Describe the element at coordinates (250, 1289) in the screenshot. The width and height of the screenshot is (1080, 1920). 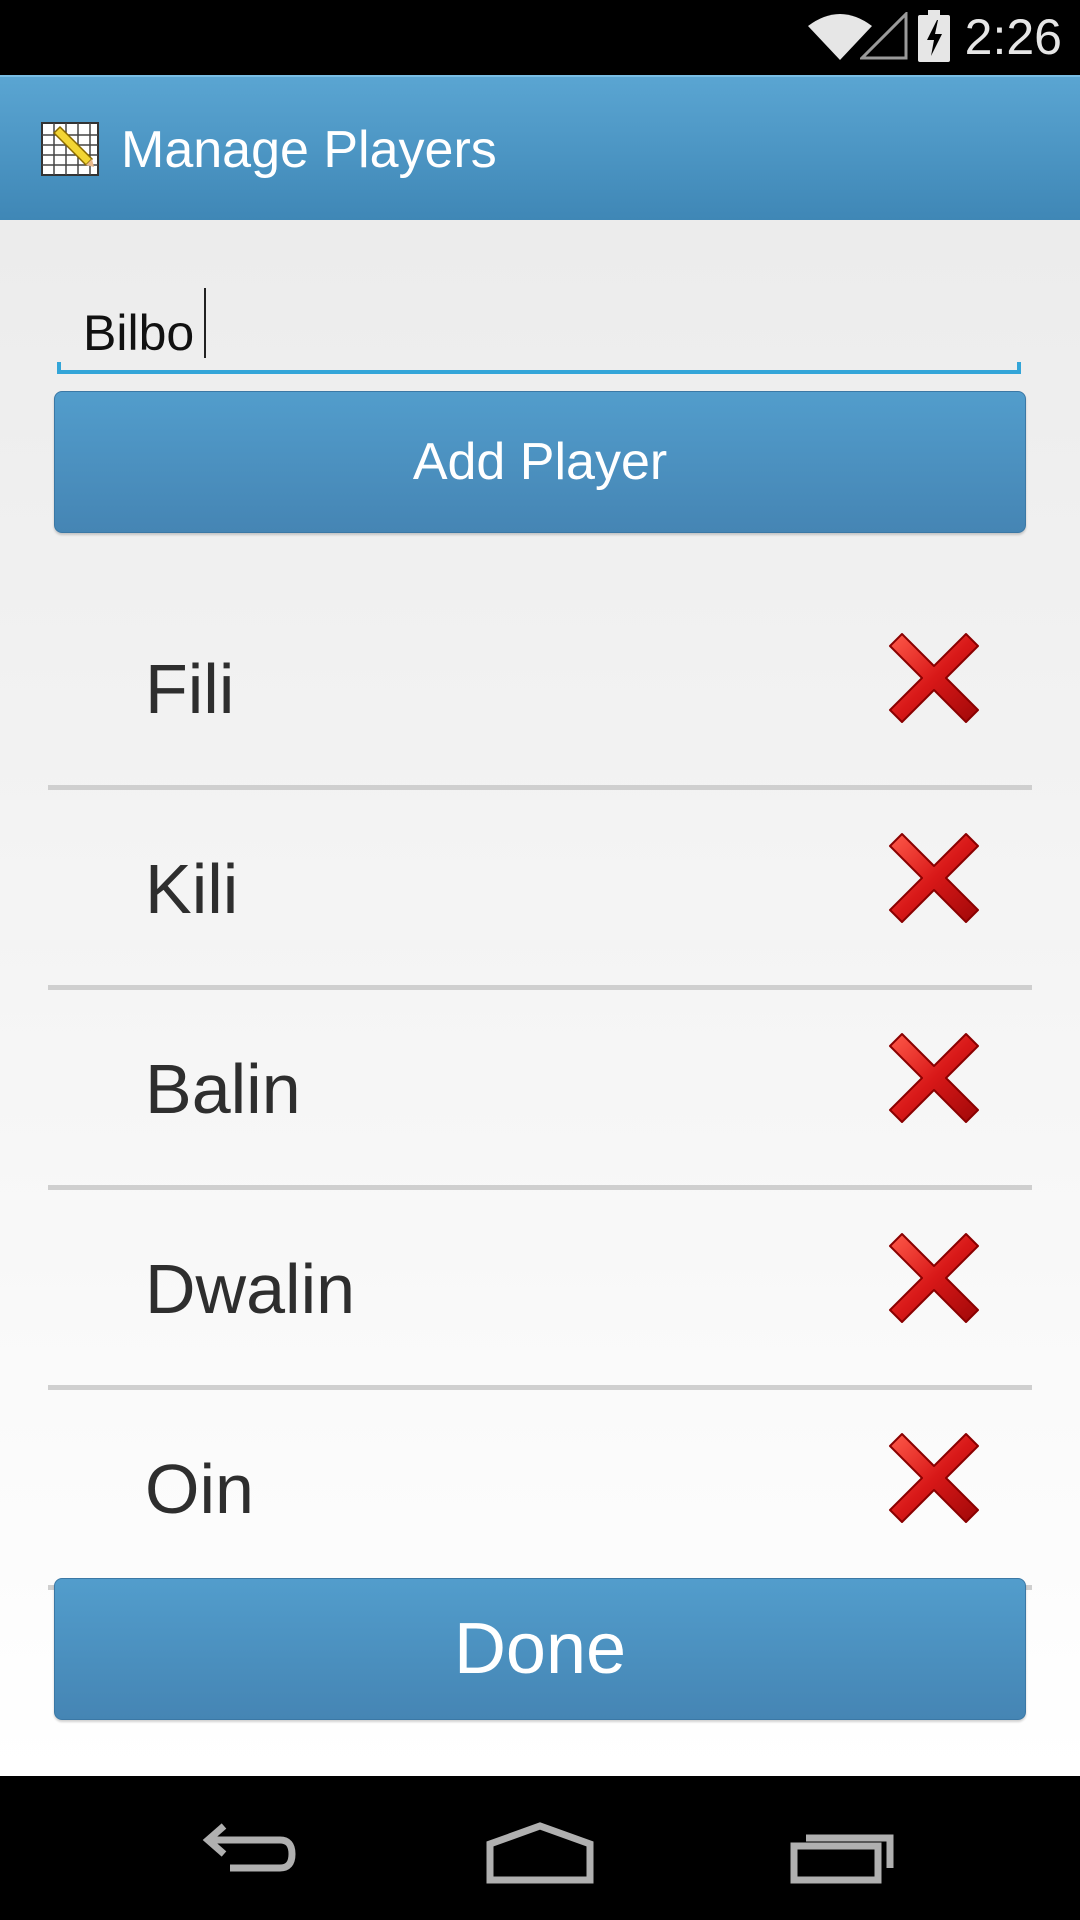
I see `player-name: Dwalin` at that location.